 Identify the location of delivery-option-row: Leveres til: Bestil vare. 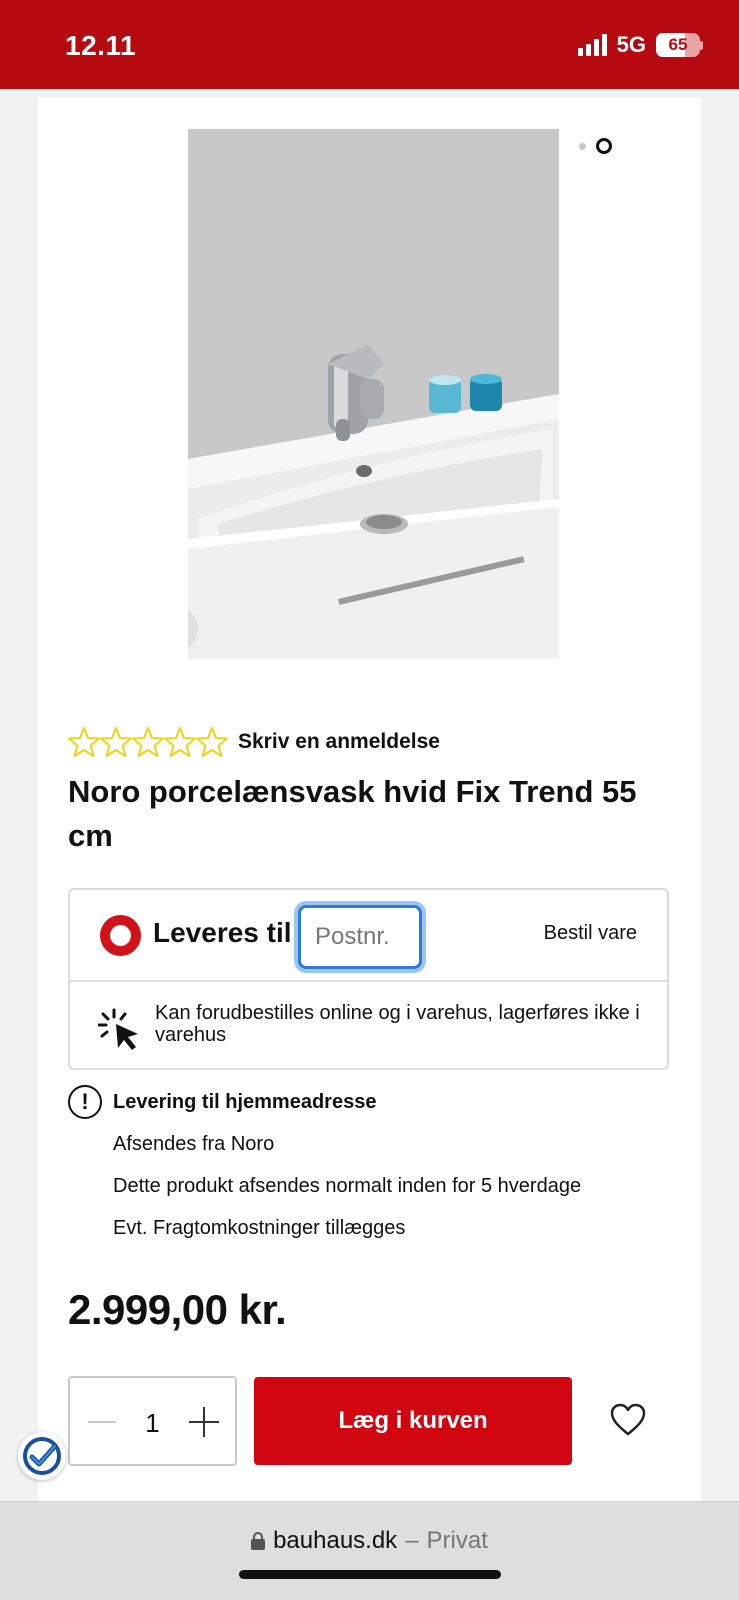
(368, 936).